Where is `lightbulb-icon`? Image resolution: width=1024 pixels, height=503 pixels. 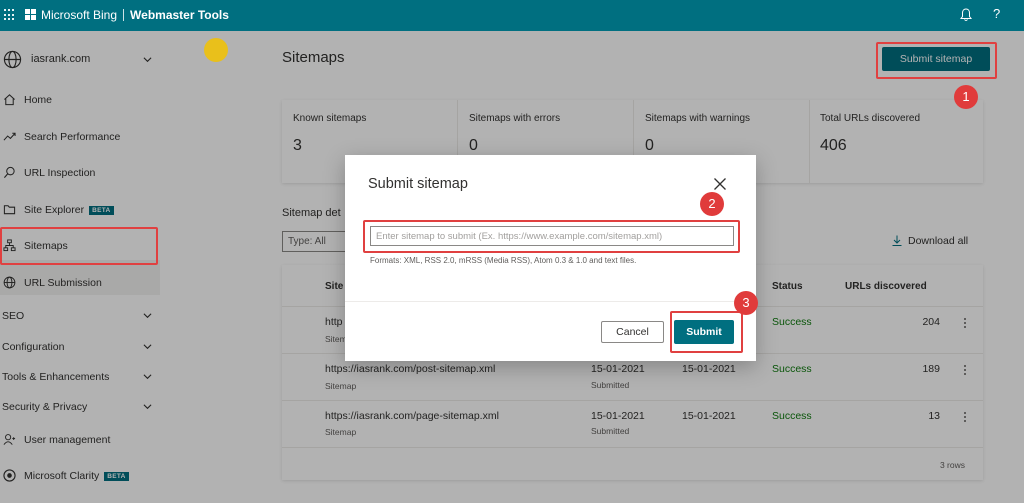
lightbulb-icon is located at coordinates (216, 50).